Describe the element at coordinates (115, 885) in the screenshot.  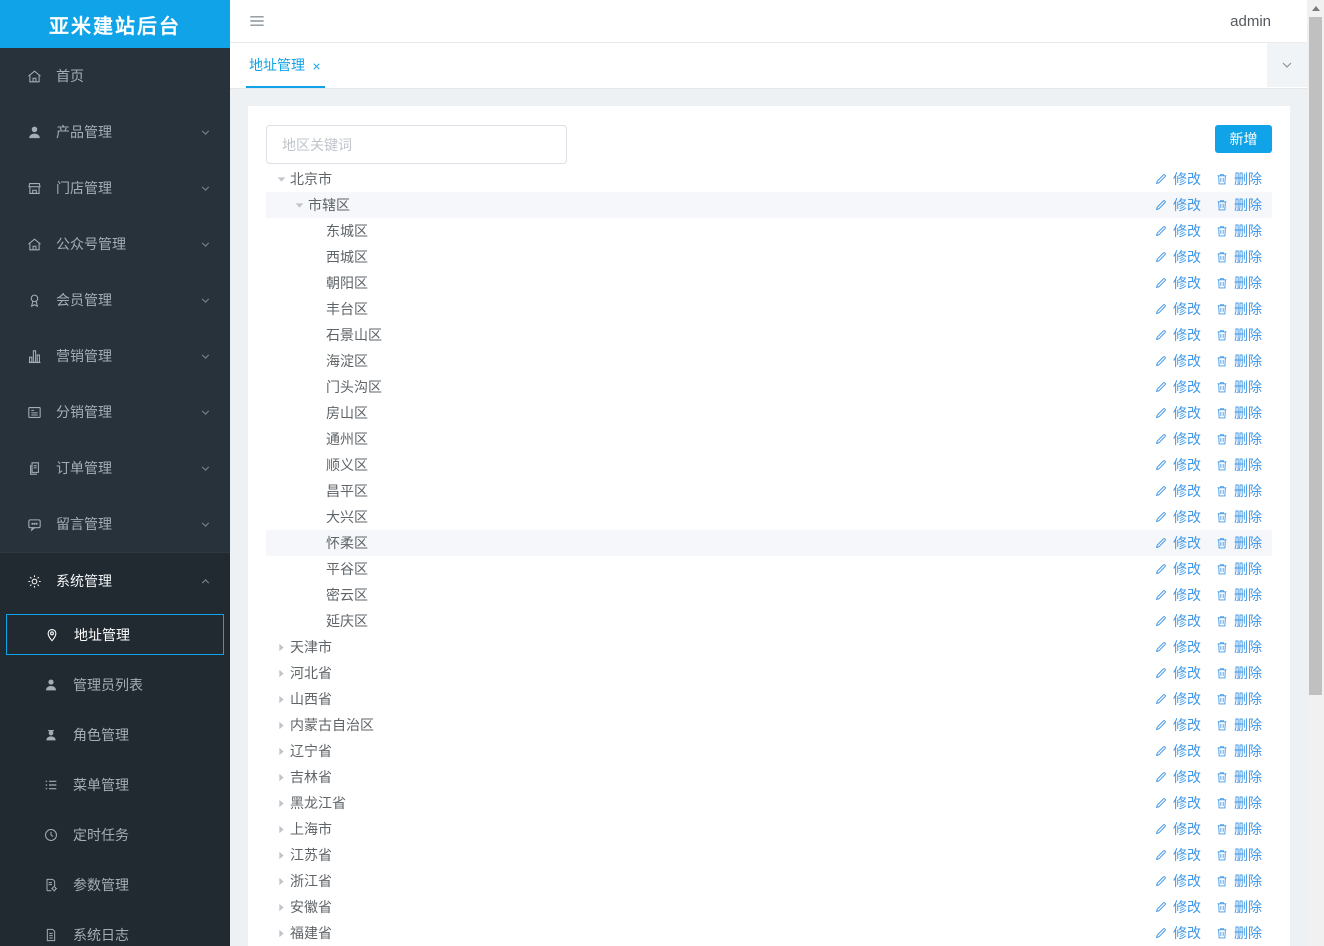
I see `sidebar-subitem-5: 参数管理` at that location.